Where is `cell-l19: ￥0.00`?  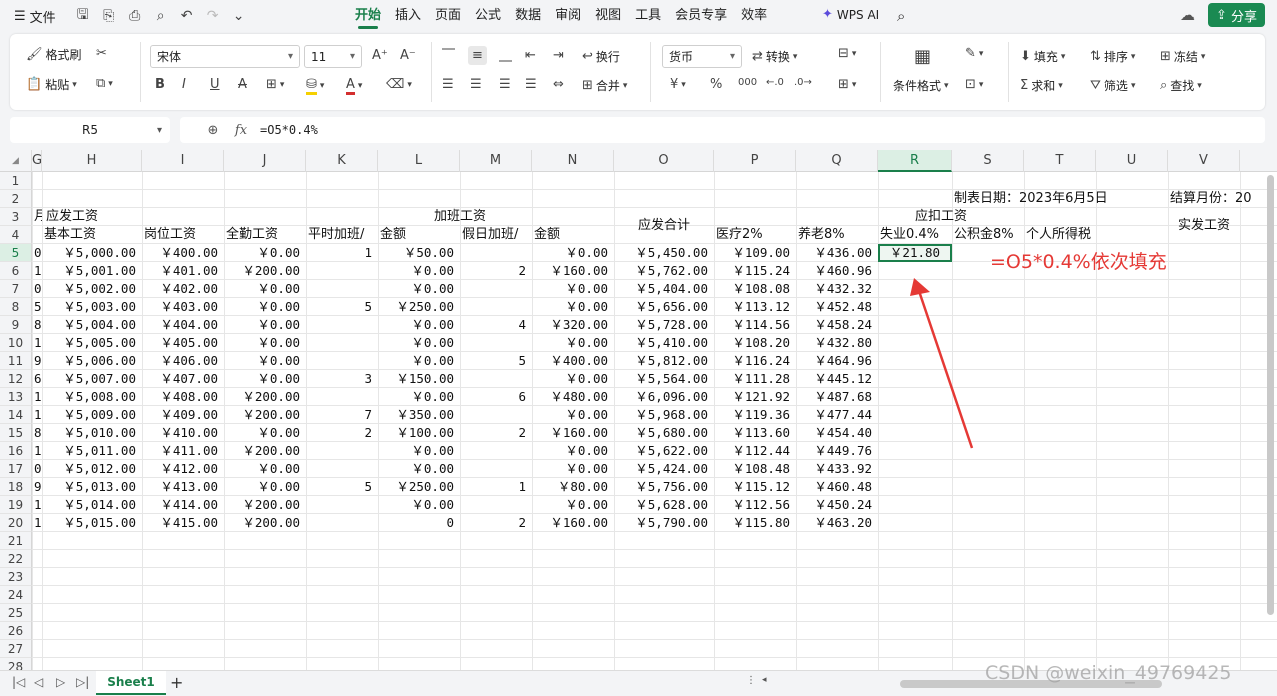 cell-l19: ￥0.00 is located at coordinates (419, 505).